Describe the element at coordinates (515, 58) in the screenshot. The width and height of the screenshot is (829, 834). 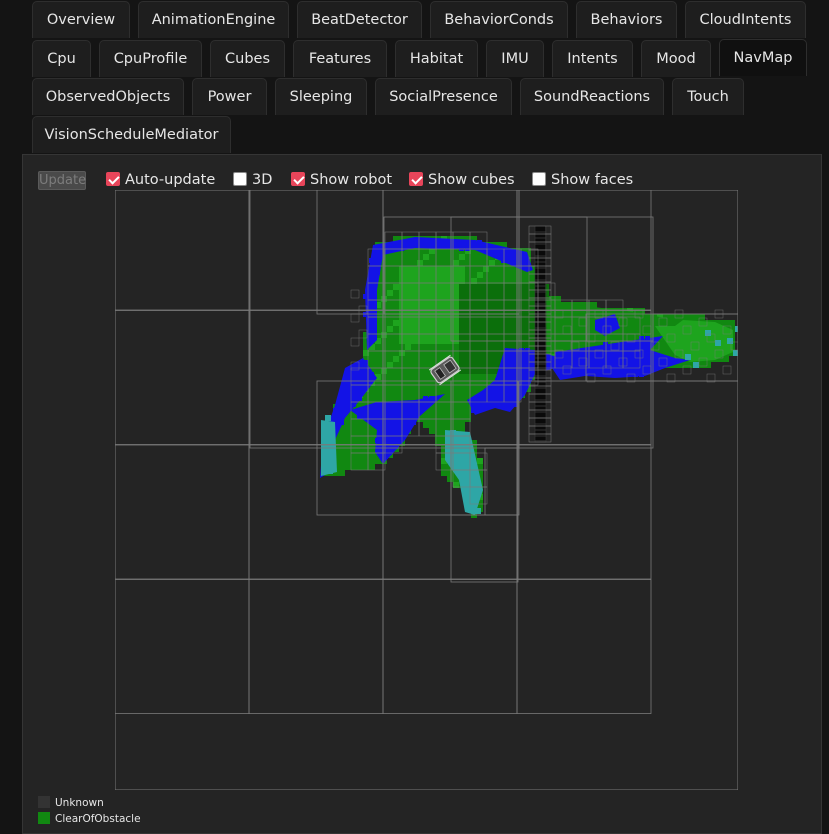
I see `tab-imu: IMU` at that location.